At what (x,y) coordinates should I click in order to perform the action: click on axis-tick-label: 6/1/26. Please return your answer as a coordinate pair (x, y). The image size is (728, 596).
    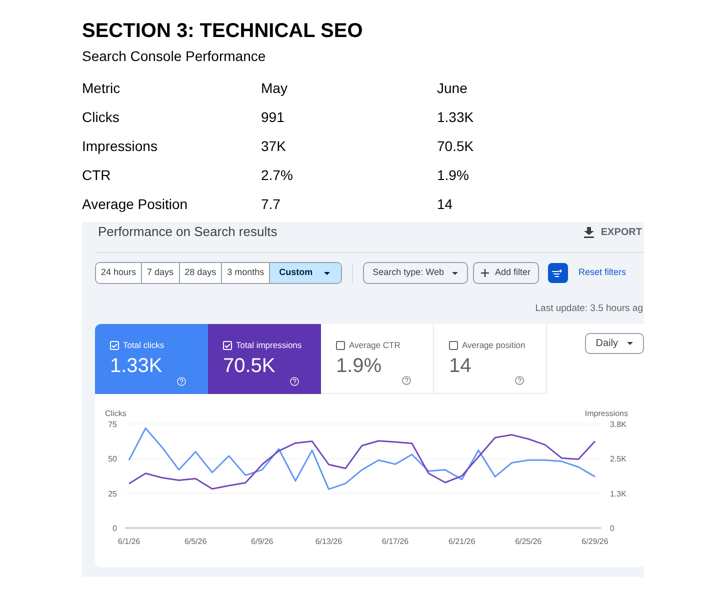
    Looking at the image, I should click on (129, 541).